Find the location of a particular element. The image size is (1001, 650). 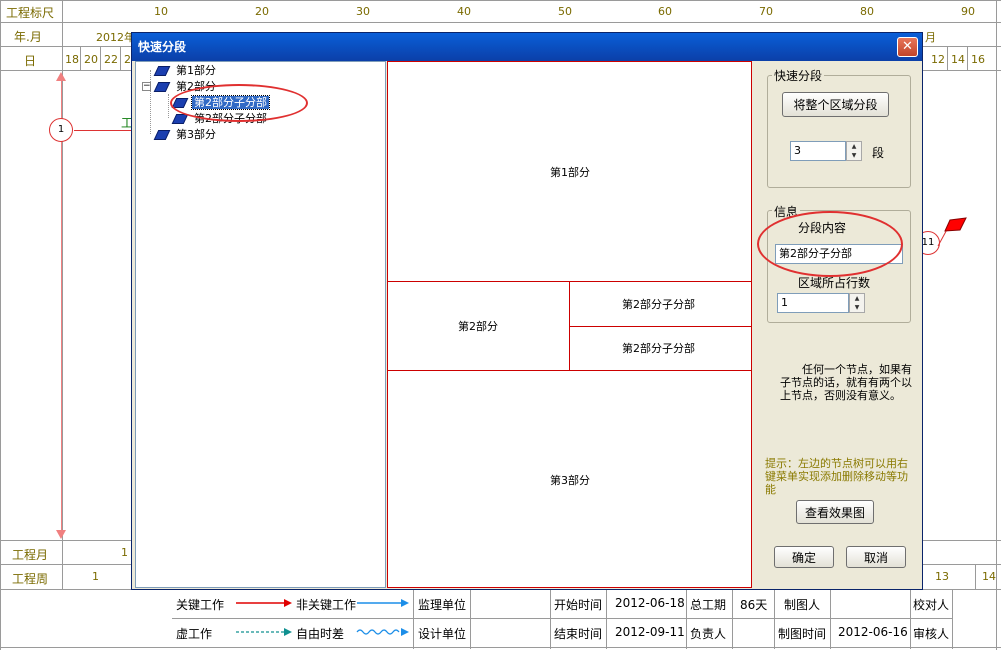

day-cell: 14 is located at coordinates (958, 59).